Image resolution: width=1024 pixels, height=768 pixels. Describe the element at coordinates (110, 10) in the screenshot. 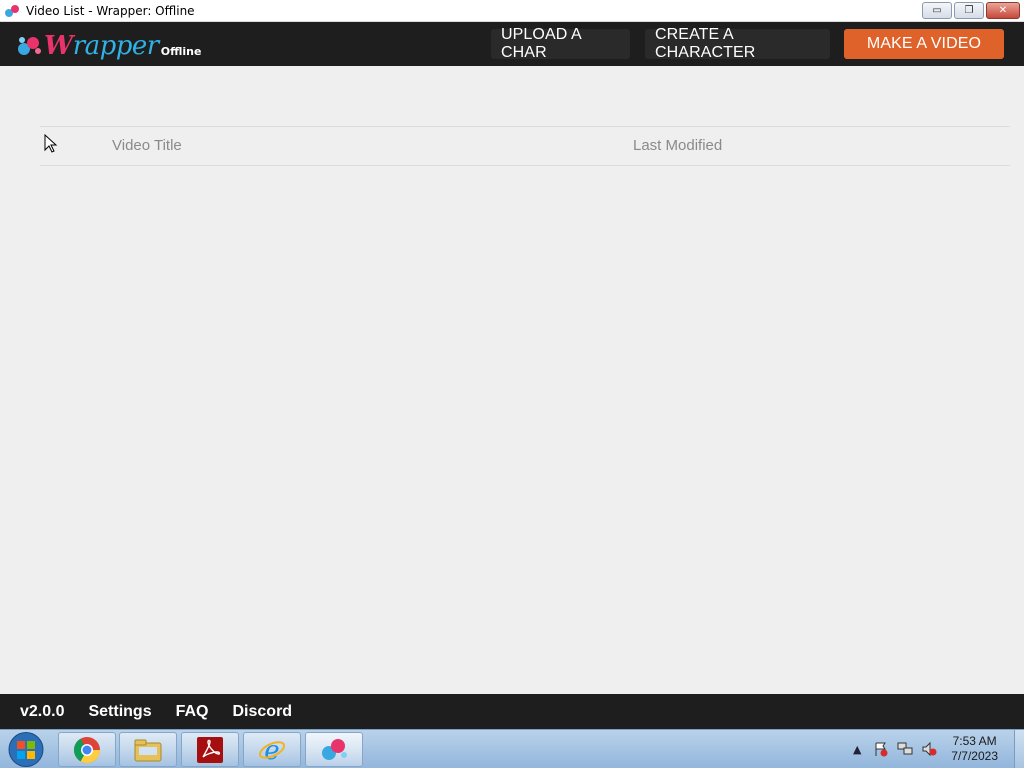

I see `window-title: Video List - Wrapper: Offline` at that location.